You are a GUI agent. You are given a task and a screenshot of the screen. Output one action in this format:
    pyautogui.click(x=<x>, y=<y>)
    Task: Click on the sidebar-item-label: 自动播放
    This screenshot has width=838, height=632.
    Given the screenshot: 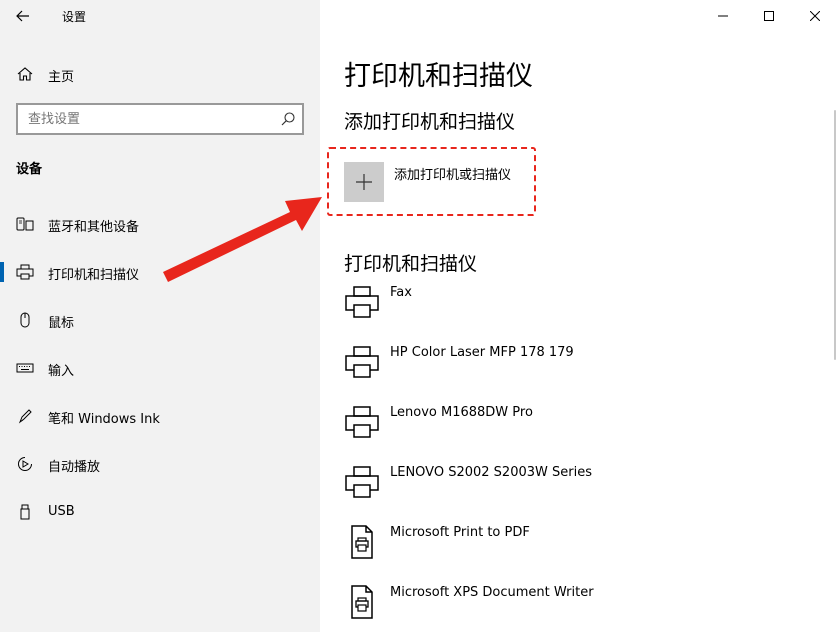 What is the action you would take?
    pyautogui.click(x=74, y=467)
    